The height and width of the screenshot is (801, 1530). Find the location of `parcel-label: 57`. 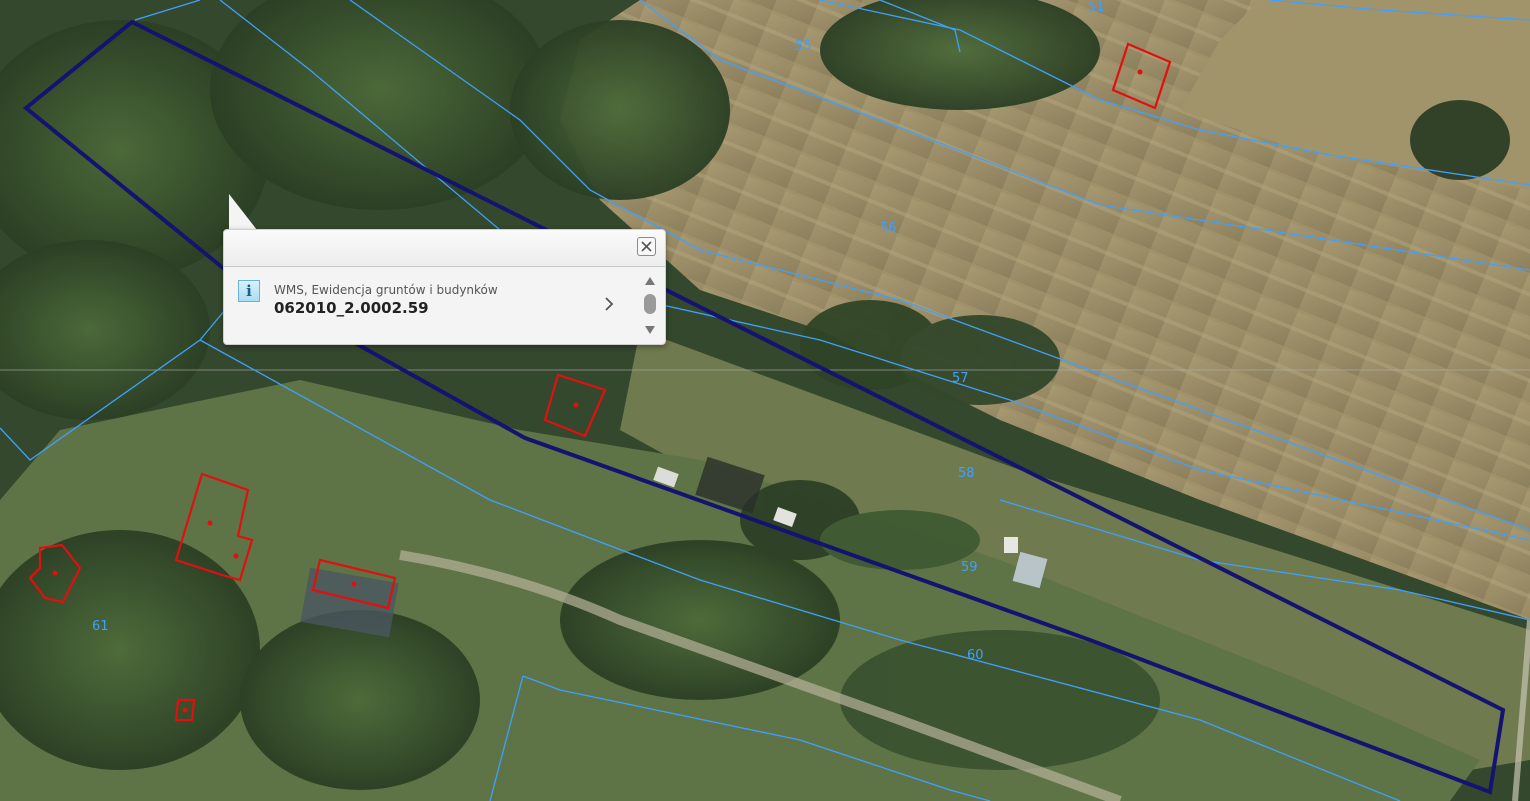

parcel-label: 57 is located at coordinates (960, 378).